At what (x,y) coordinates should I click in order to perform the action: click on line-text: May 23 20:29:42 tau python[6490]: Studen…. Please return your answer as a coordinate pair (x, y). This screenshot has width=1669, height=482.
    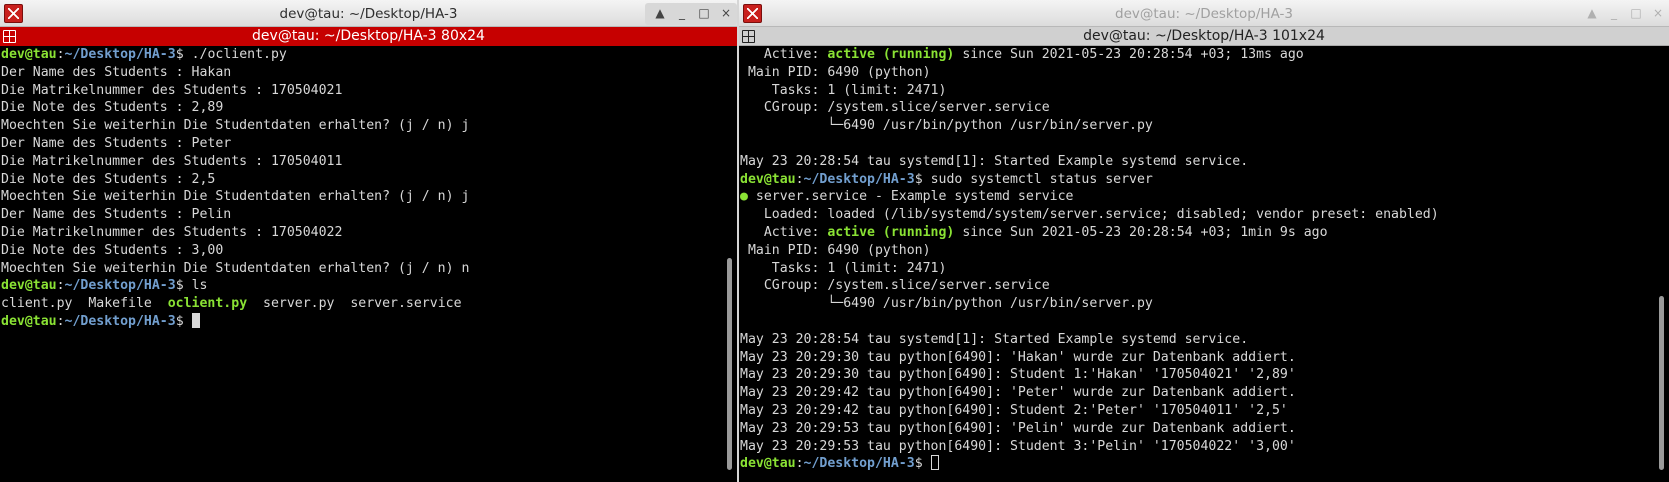
    Looking at the image, I should click on (1014, 410).